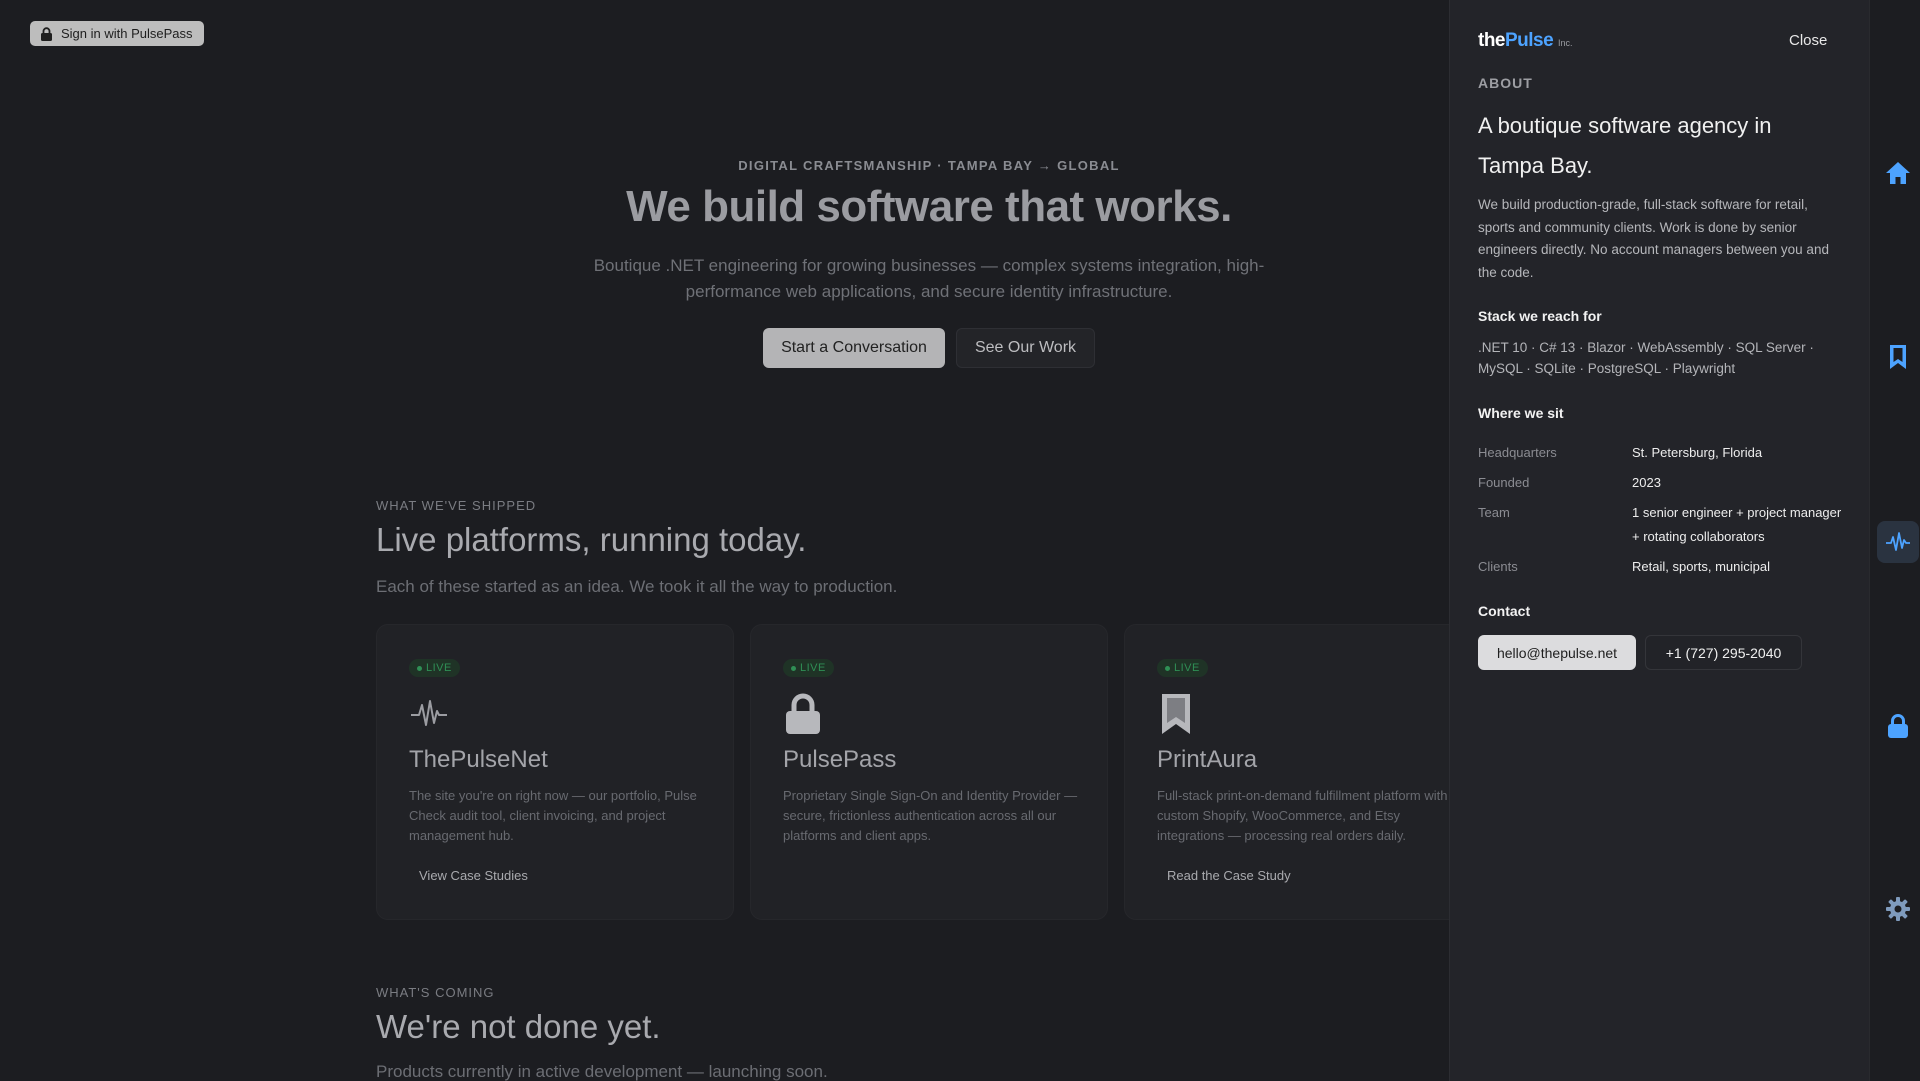 The width and height of the screenshot is (1920, 1081). Describe the element at coordinates (1498, 566) in the screenshot. I see `fact-key: Clients` at that location.